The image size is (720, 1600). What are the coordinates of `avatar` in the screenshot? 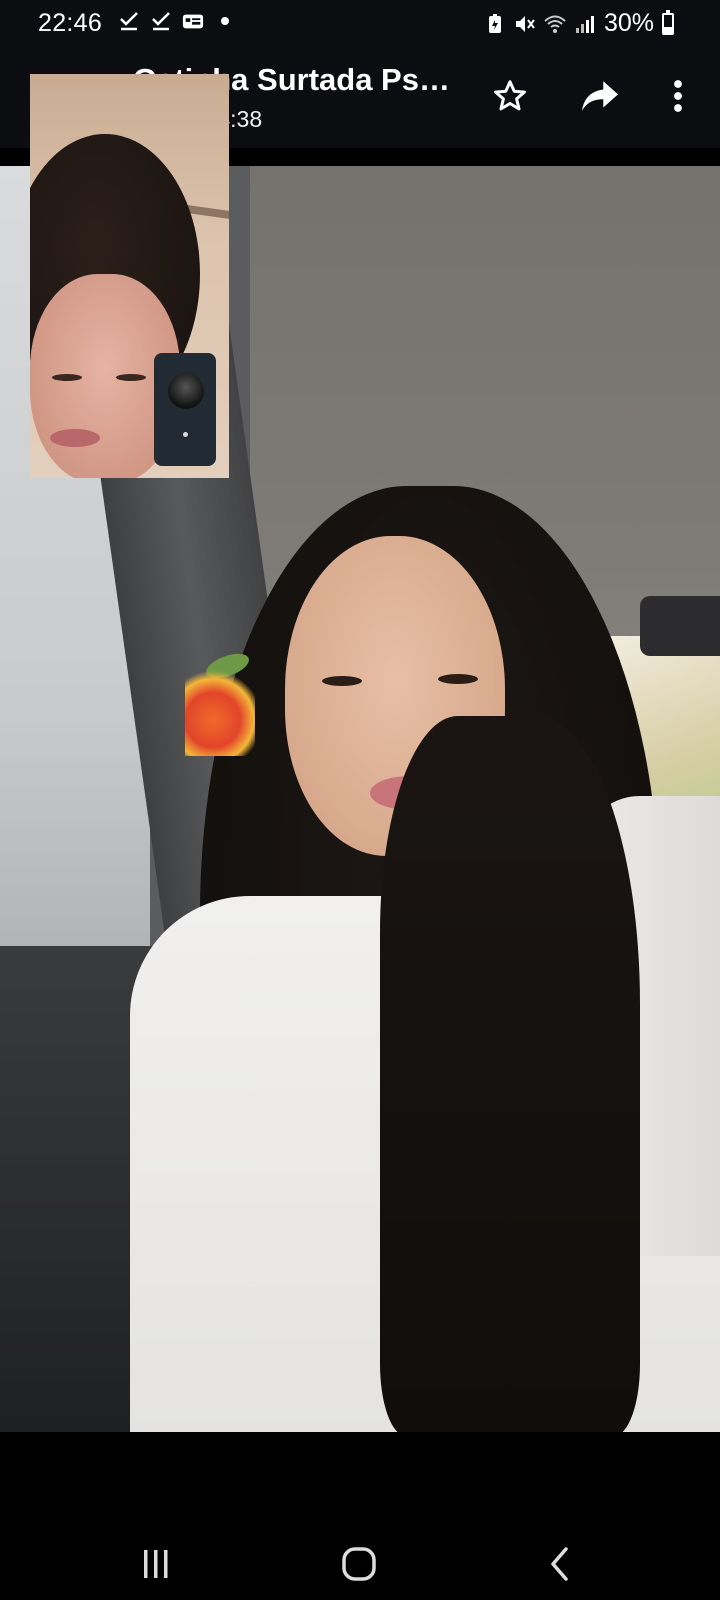 It's located at (186, 391).